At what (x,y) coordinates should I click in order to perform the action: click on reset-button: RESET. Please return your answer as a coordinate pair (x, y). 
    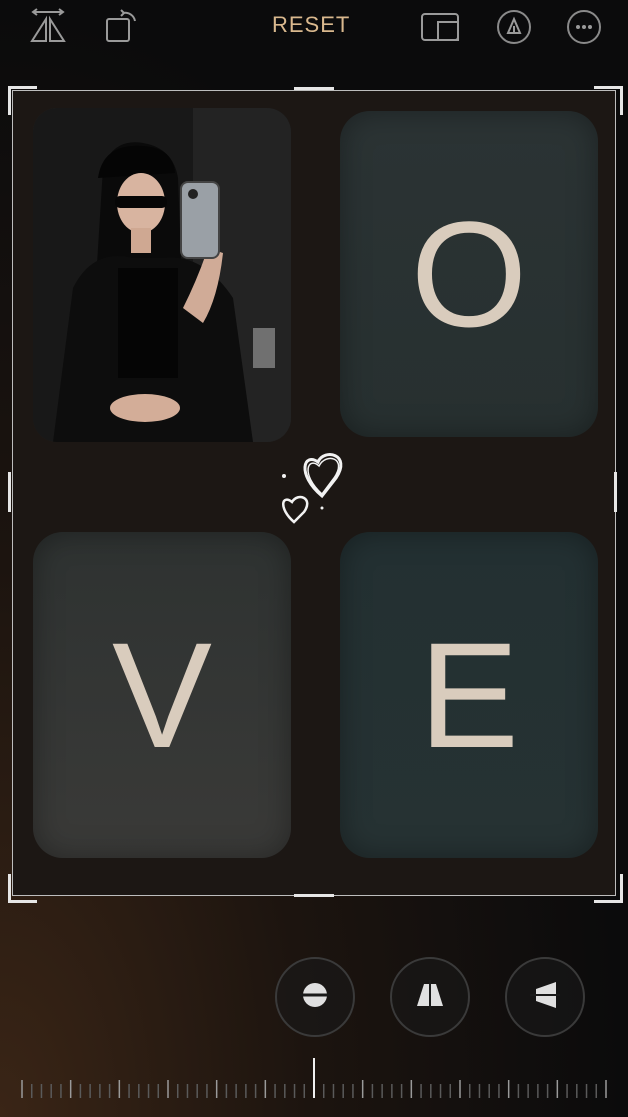
    Looking at the image, I should click on (311, 25).